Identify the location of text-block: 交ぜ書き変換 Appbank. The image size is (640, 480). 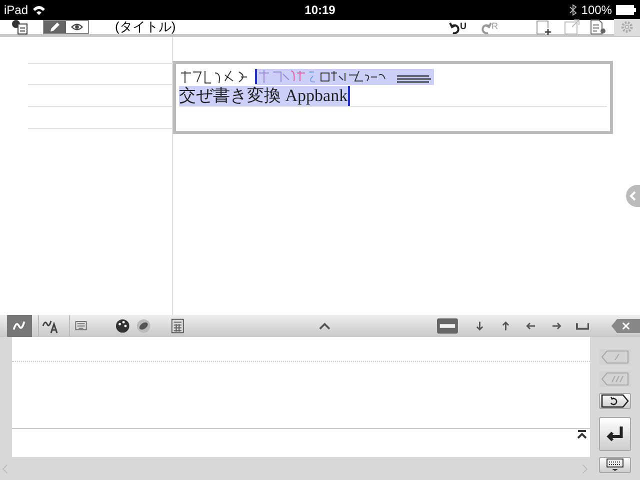
(393, 97).